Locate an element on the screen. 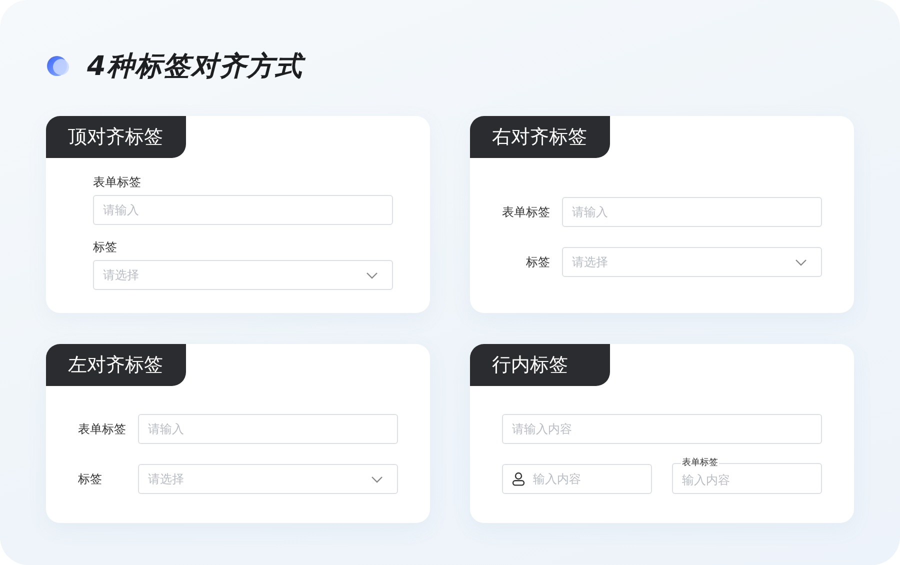 This screenshot has height=565, width=900. section-title: 顶对齐标签 is located at coordinates (116, 137).